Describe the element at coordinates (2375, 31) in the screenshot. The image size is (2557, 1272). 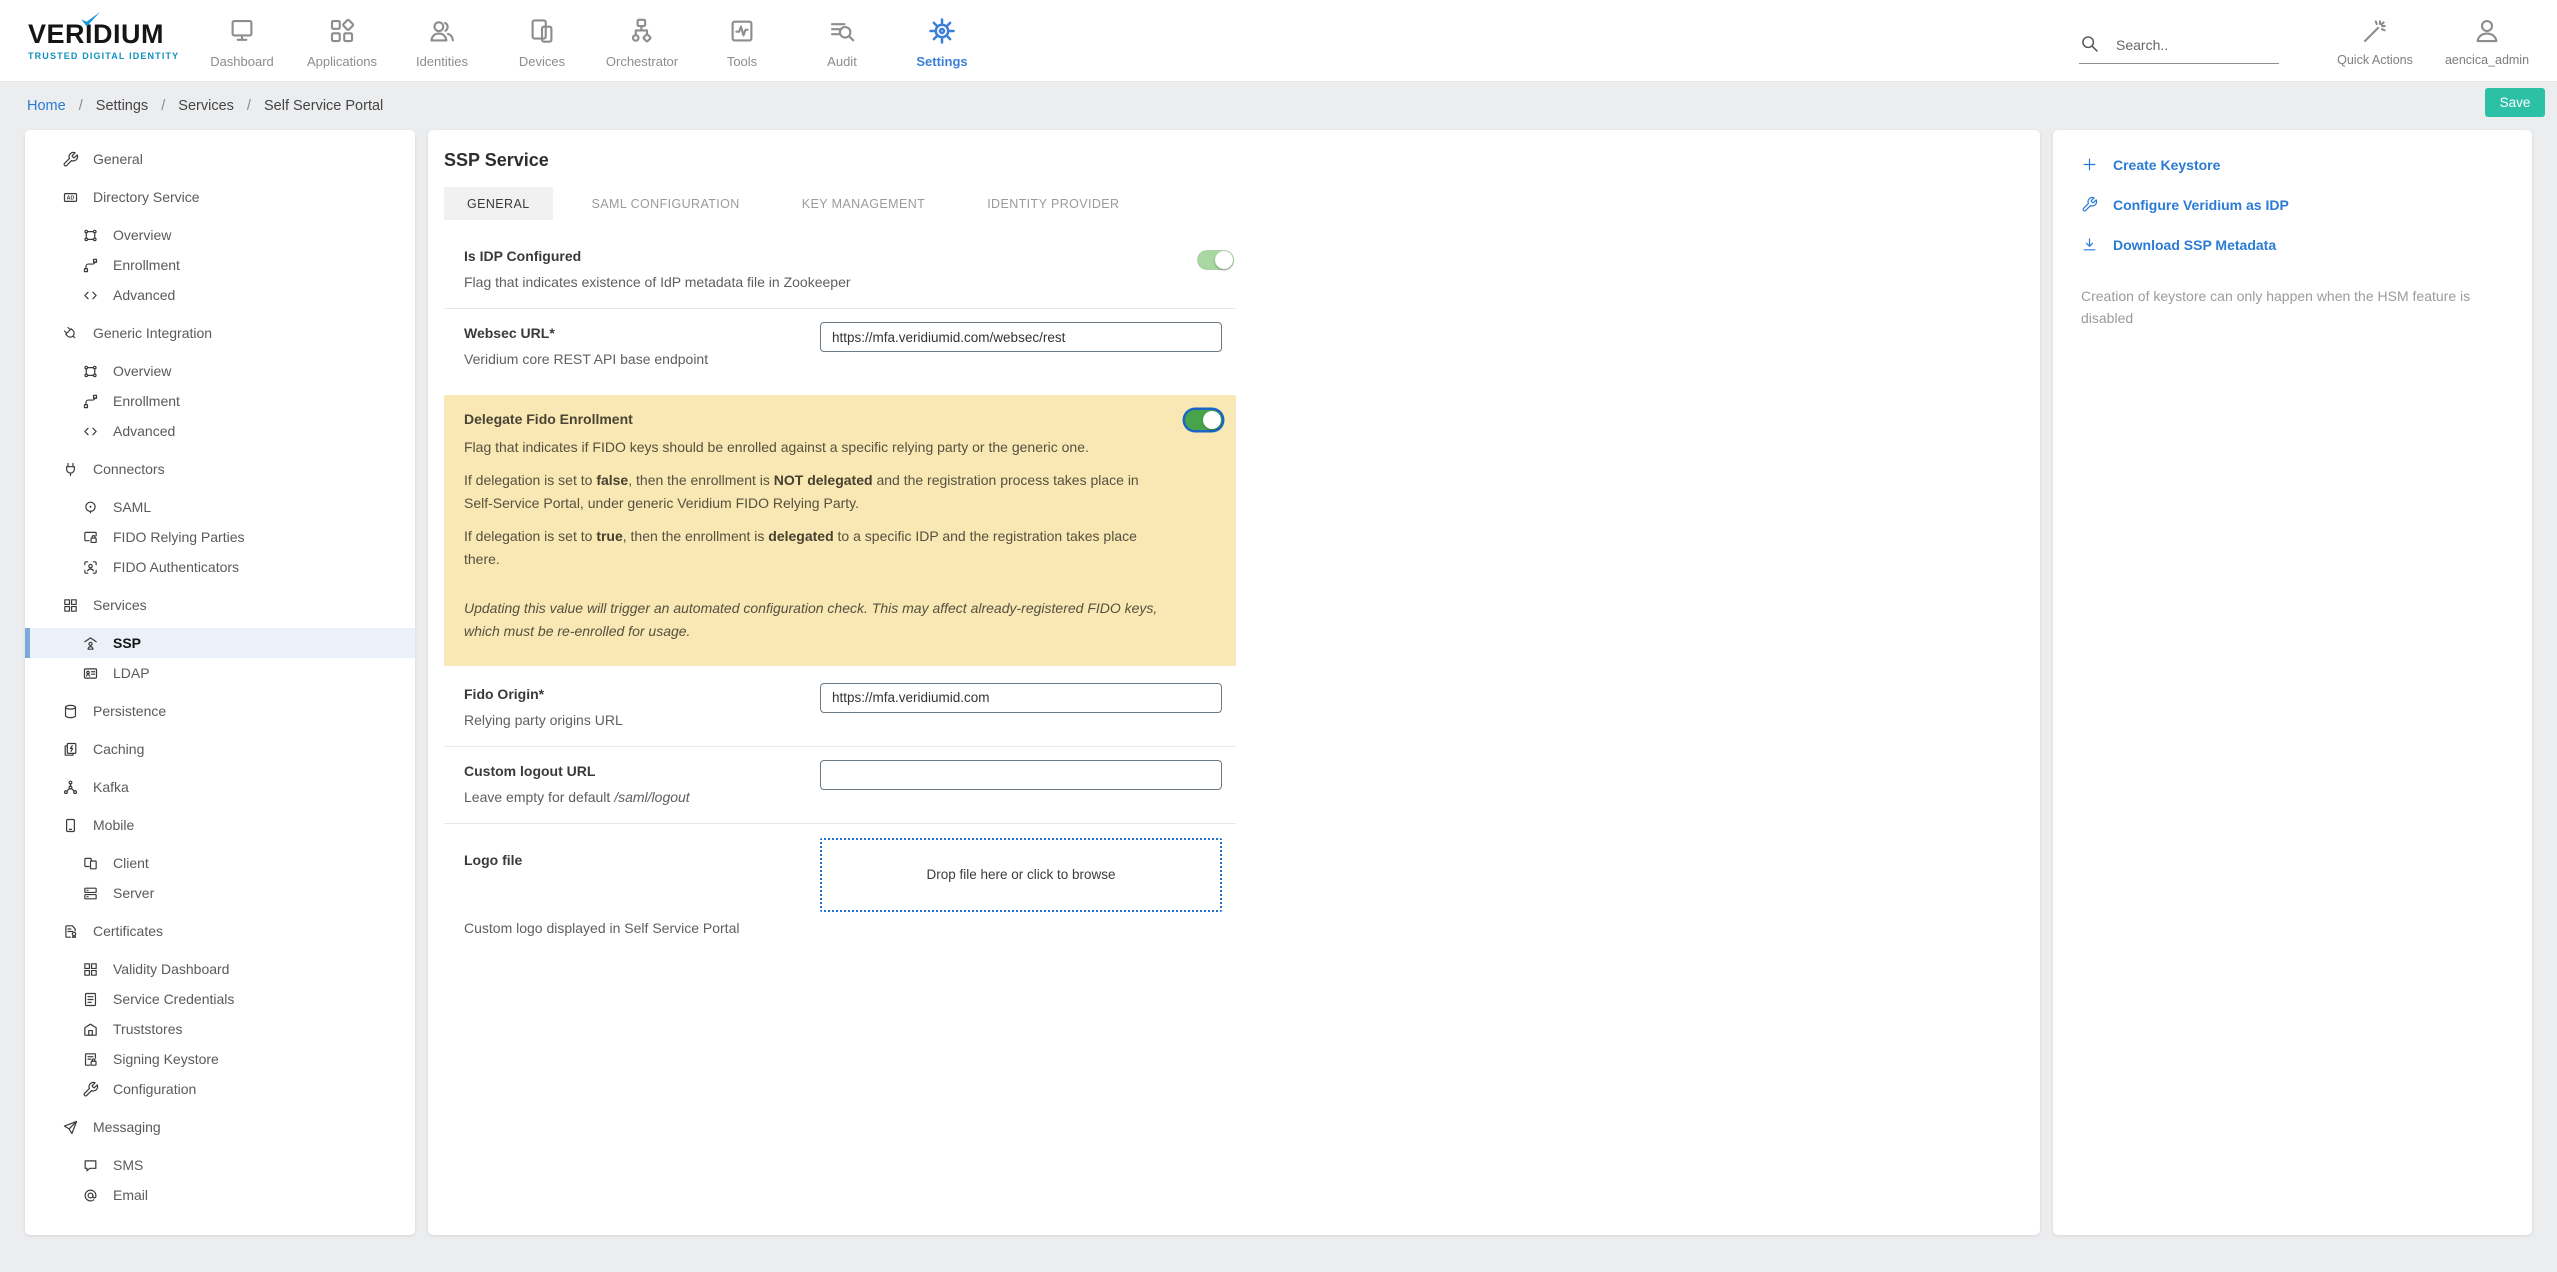
I see `magic-wand-icon` at that location.